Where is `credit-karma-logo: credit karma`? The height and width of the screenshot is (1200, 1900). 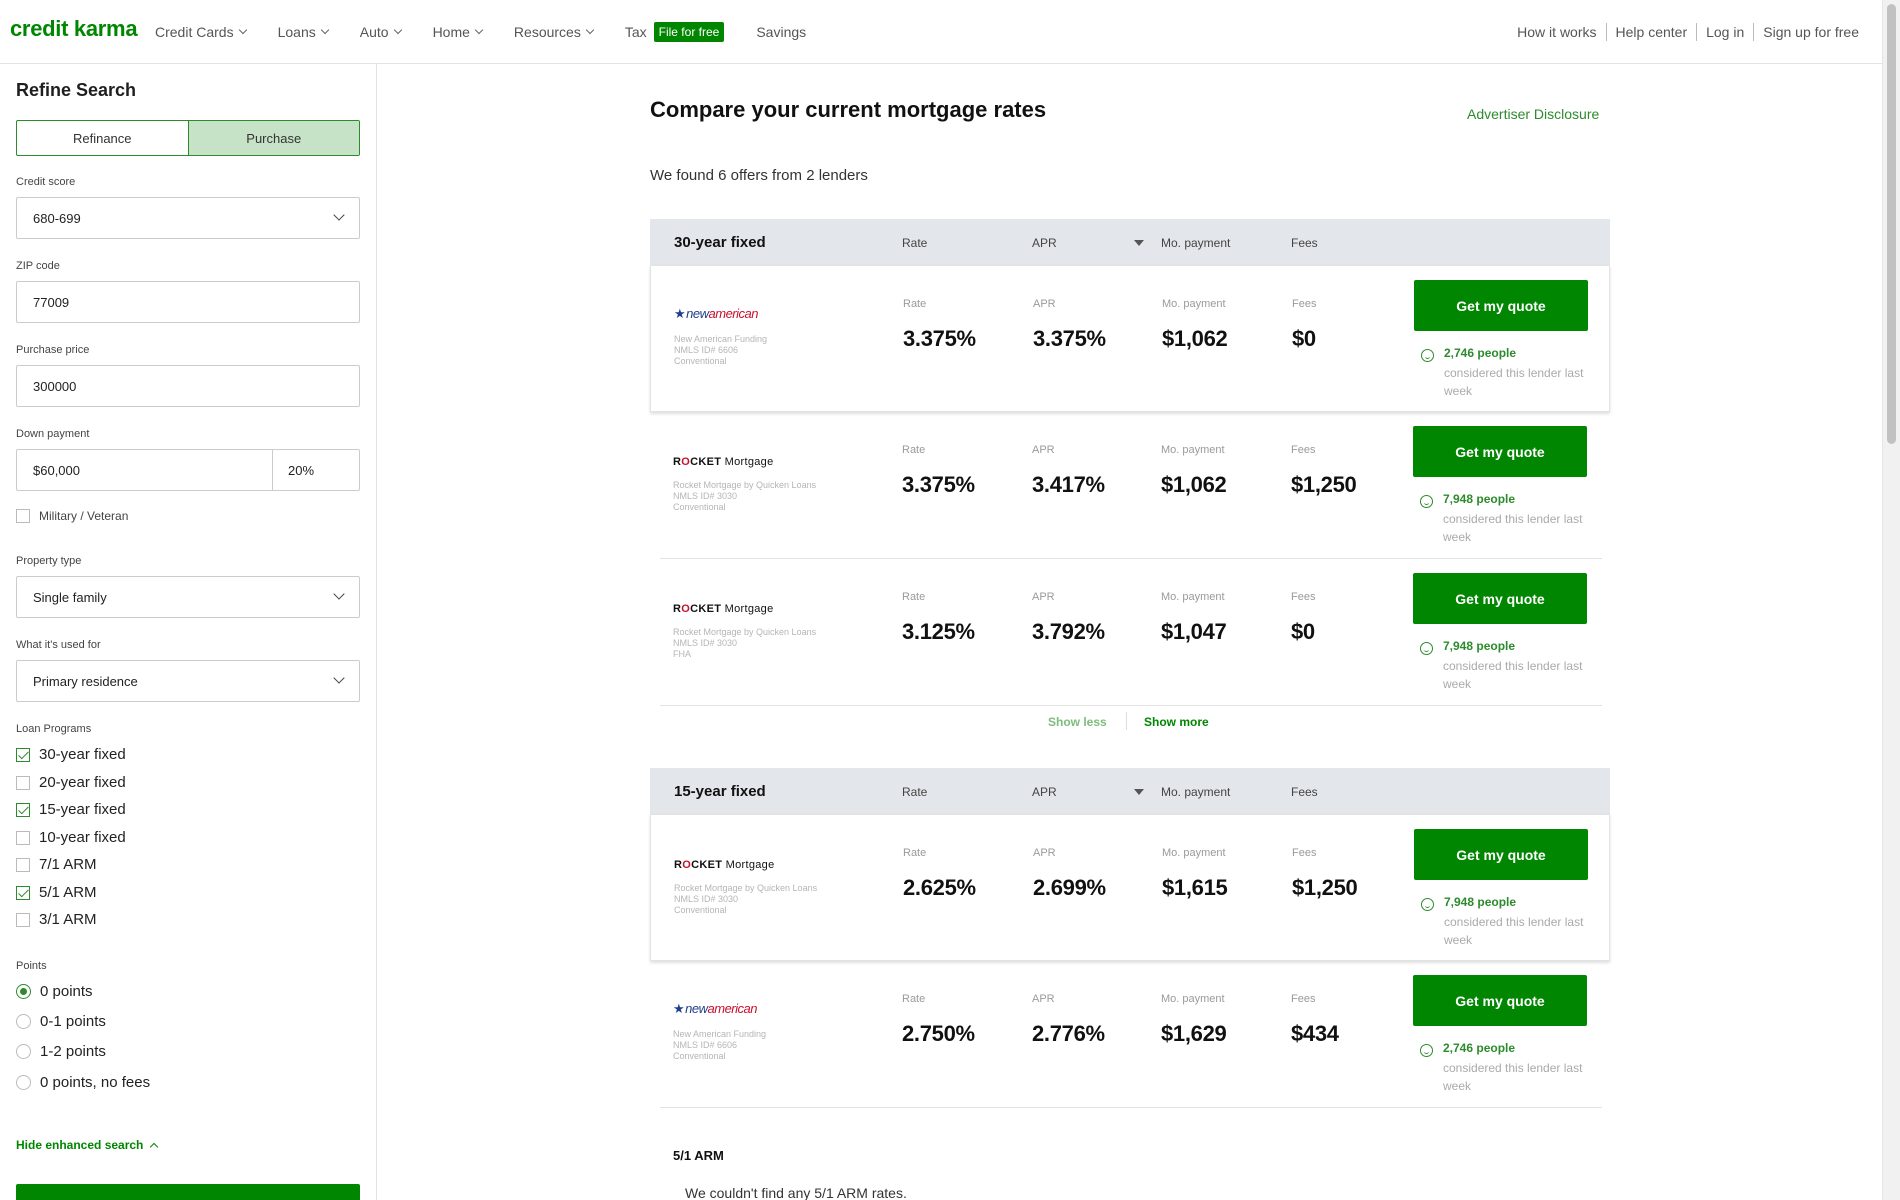 credit-karma-logo: credit karma is located at coordinates (74, 29).